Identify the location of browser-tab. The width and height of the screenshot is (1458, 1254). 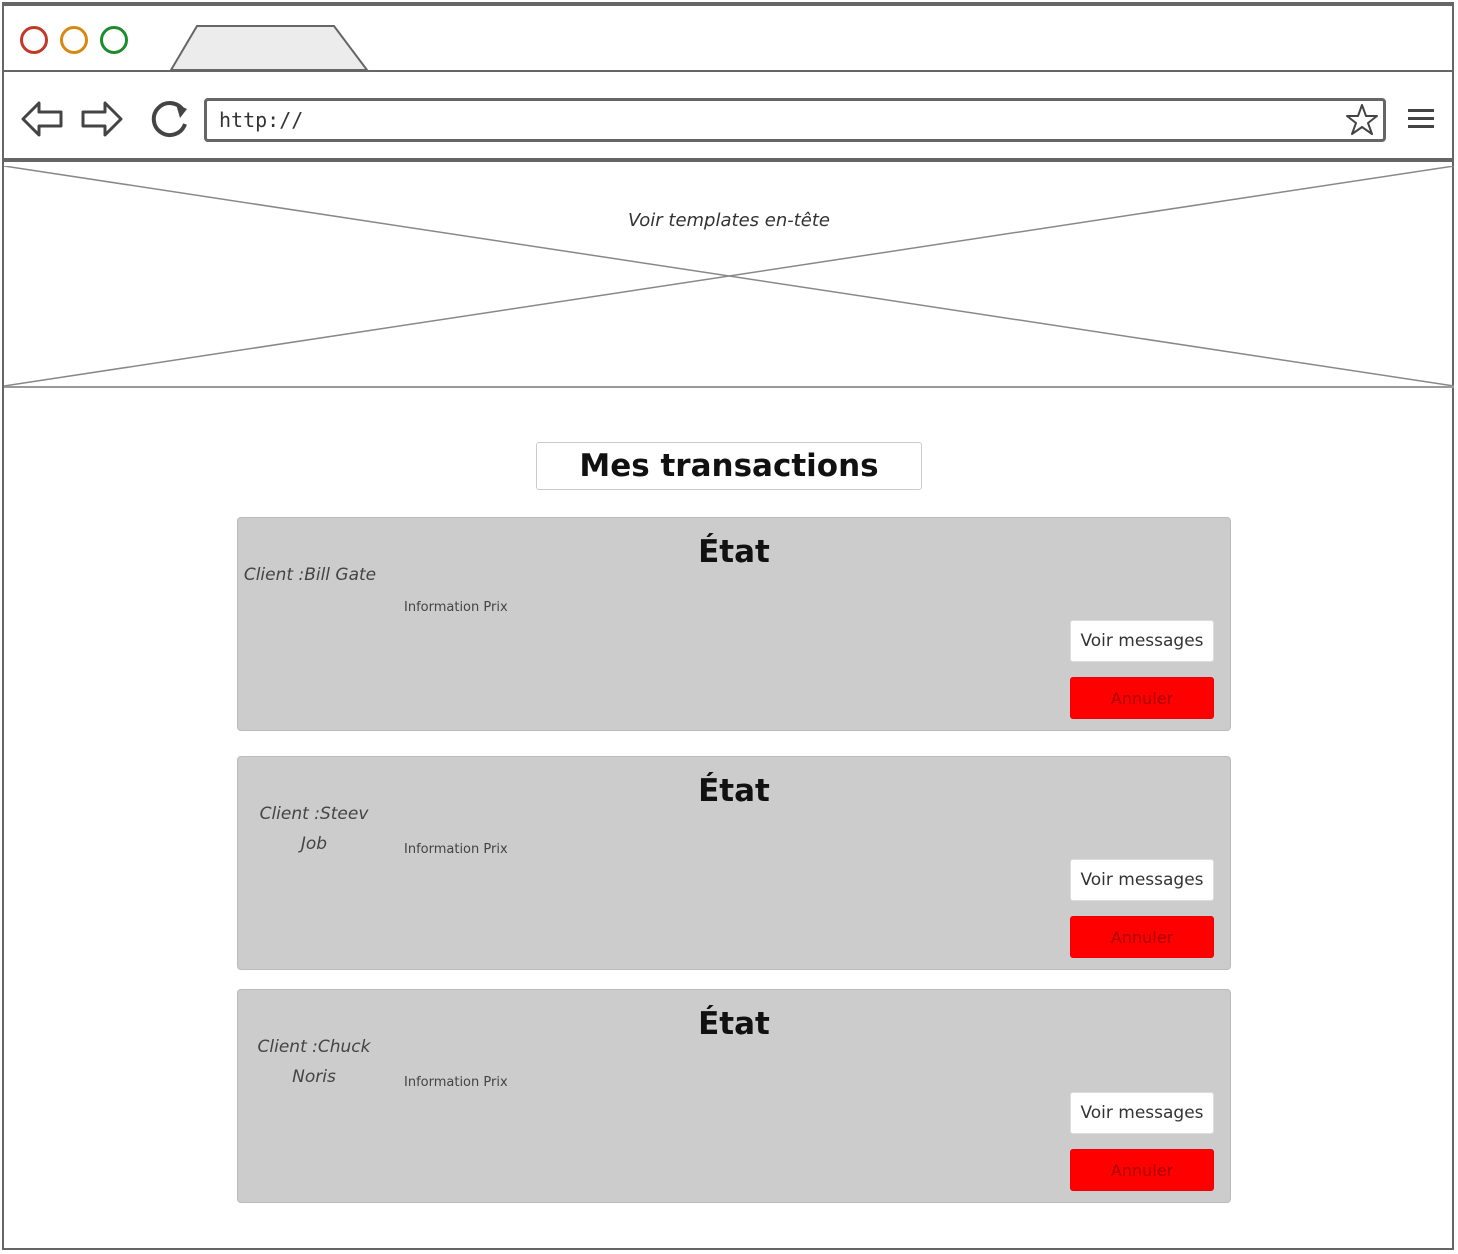
(269, 48).